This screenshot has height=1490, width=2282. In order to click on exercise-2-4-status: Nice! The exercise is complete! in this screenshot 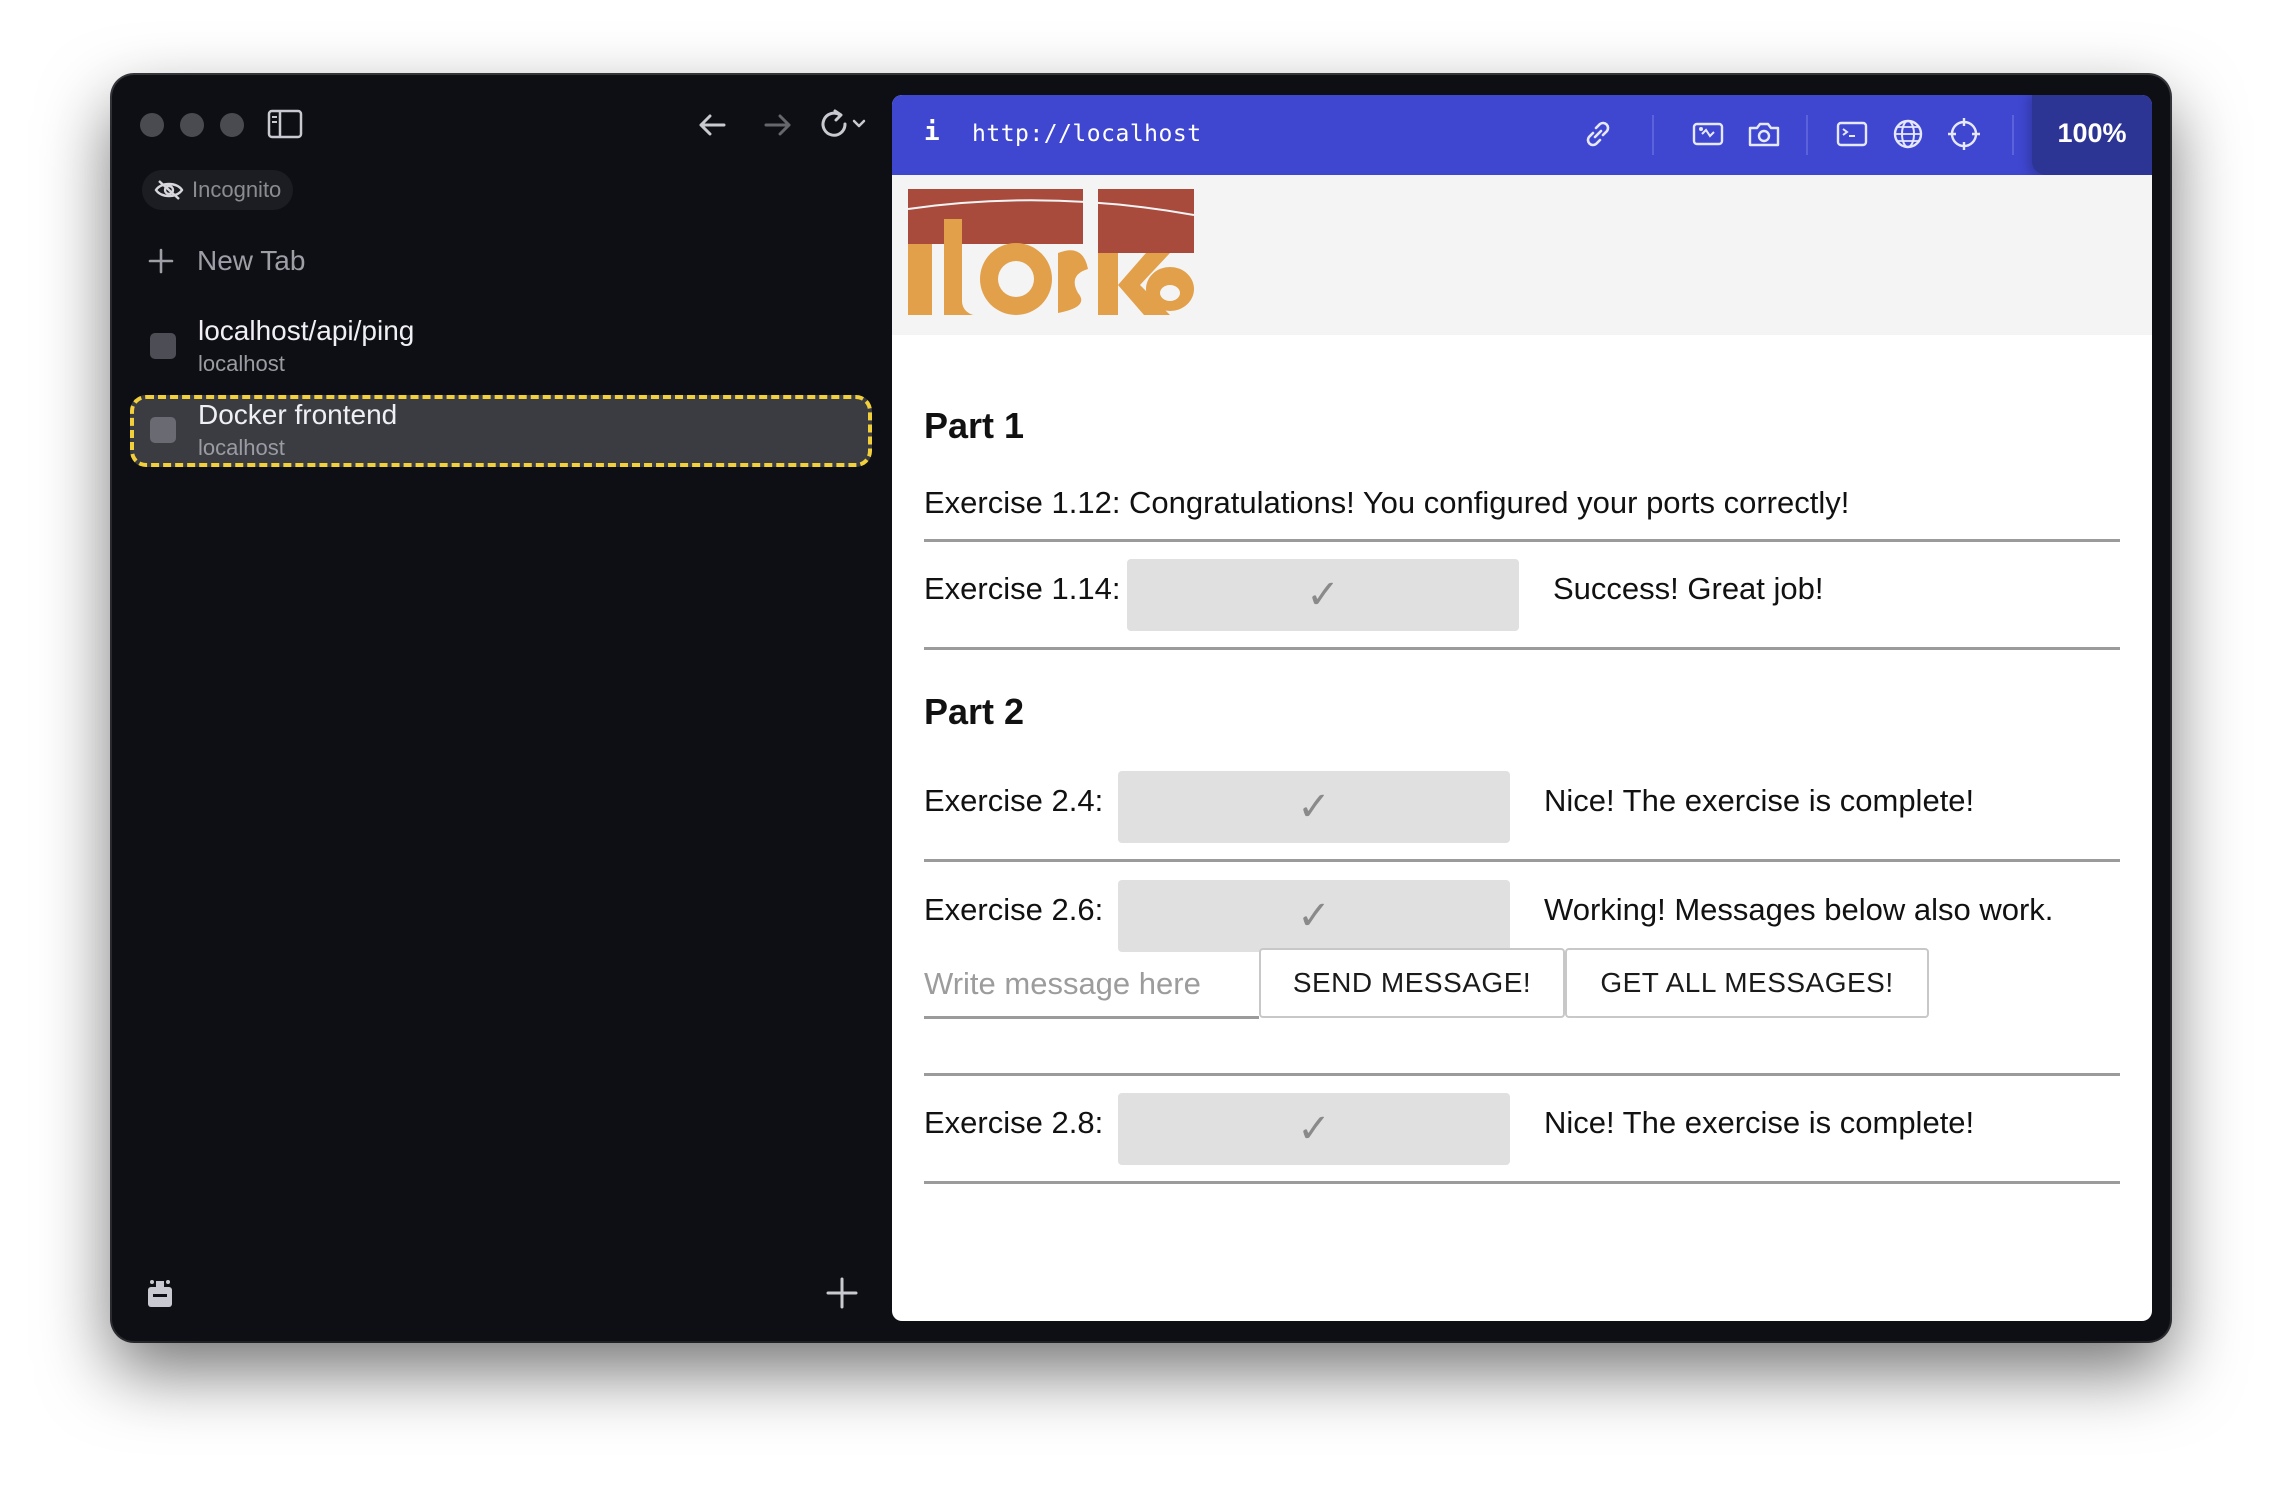, I will do `click(1759, 800)`.